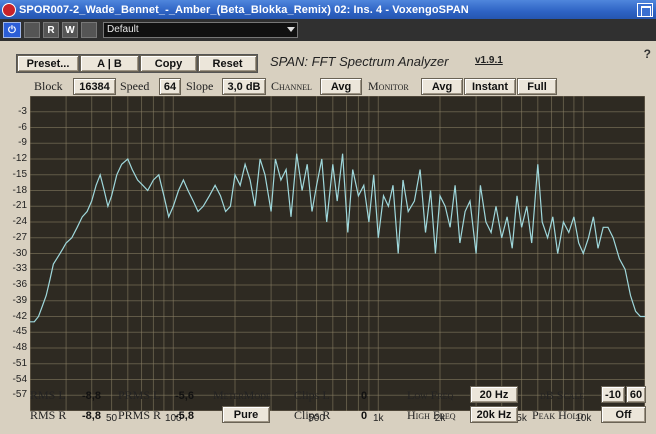  I want to click on y-tick-label: -3, so click(22, 111).